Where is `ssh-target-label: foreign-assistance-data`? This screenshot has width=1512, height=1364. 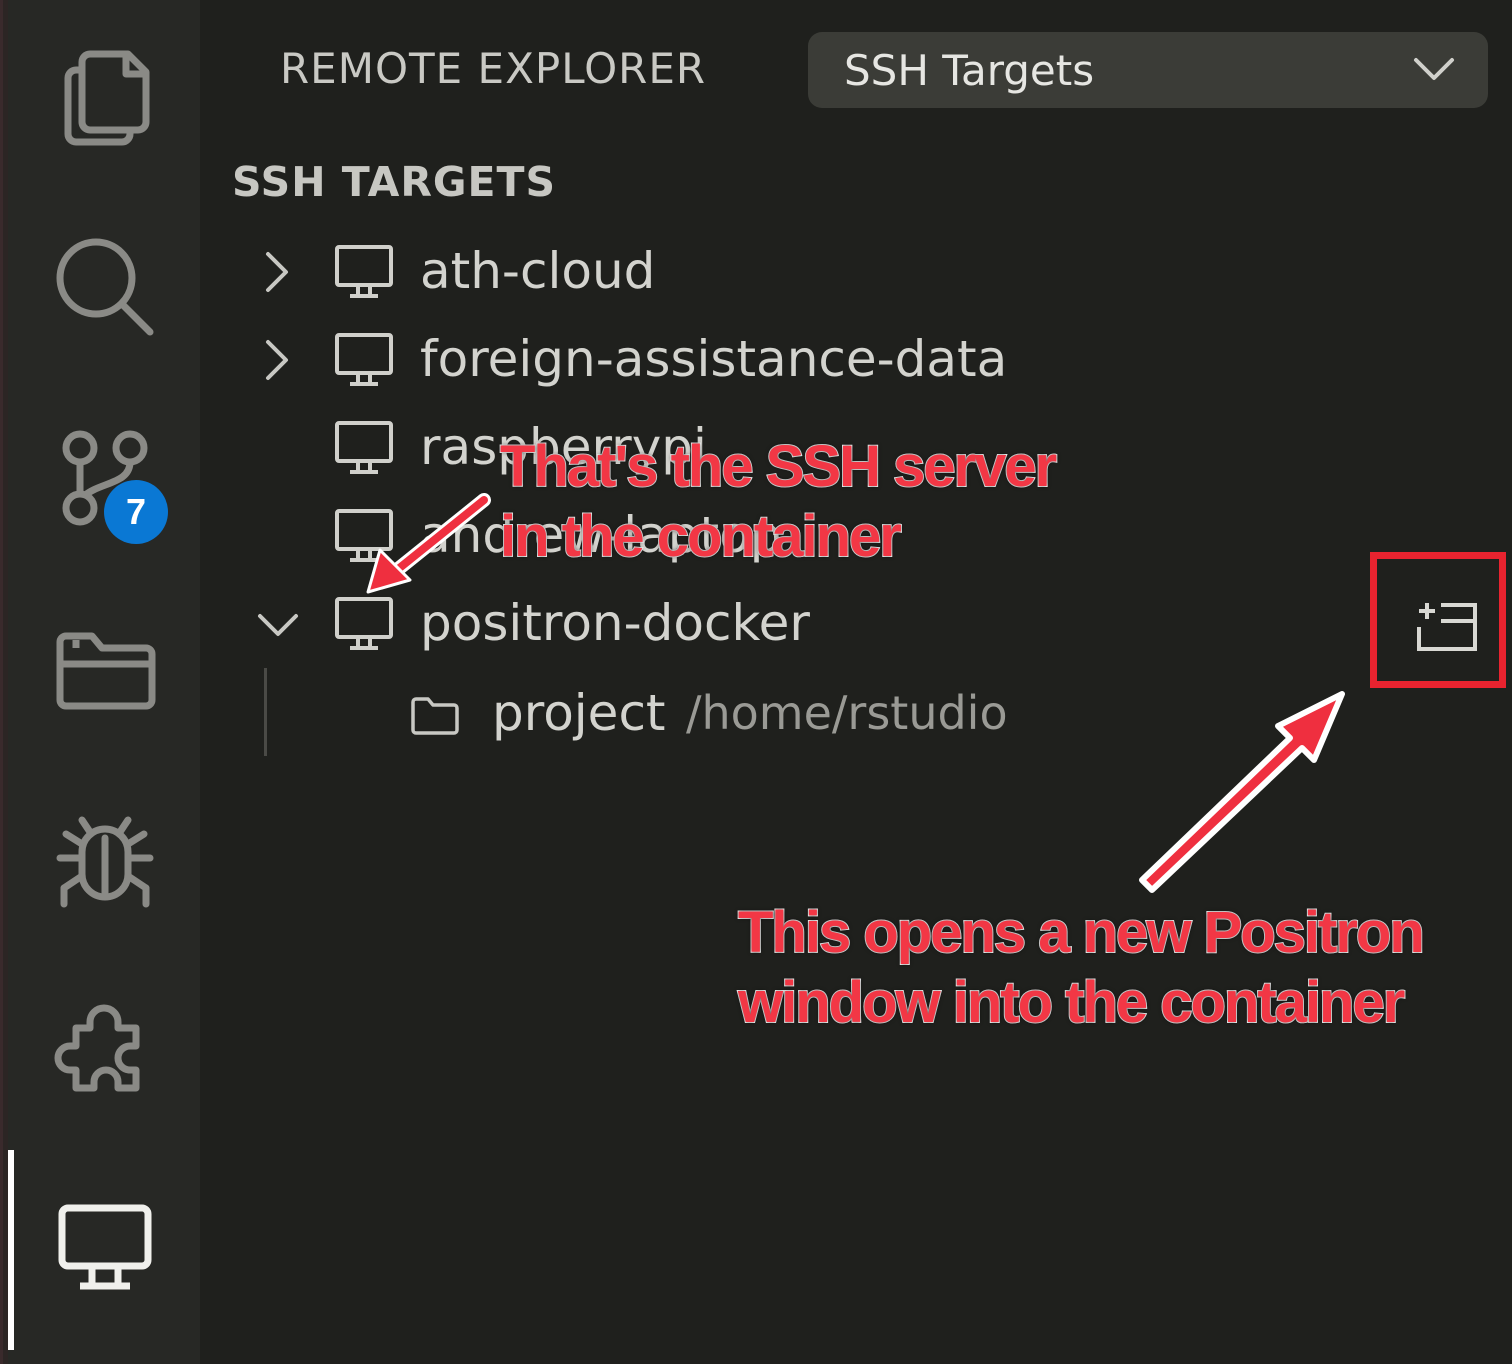 ssh-target-label: foreign-assistance-data is located at coordinates (714, 359).